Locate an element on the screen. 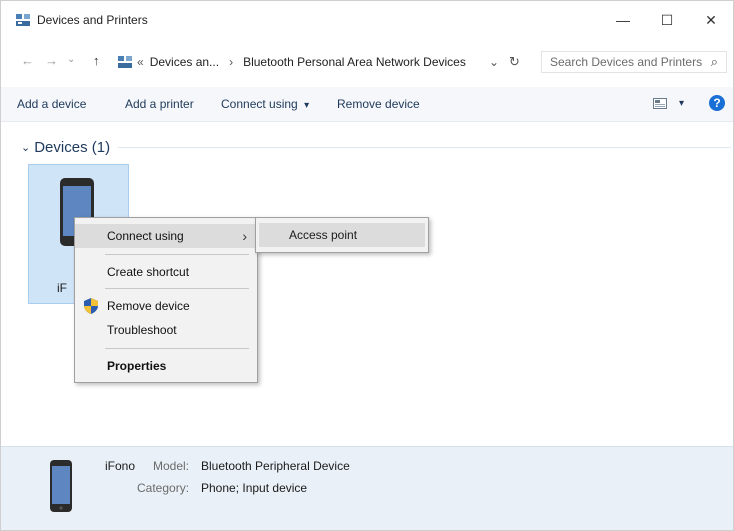 This screenshot has width=734, height=531. chevron-down-icon: ▾ is located at coordinates (307, 105).